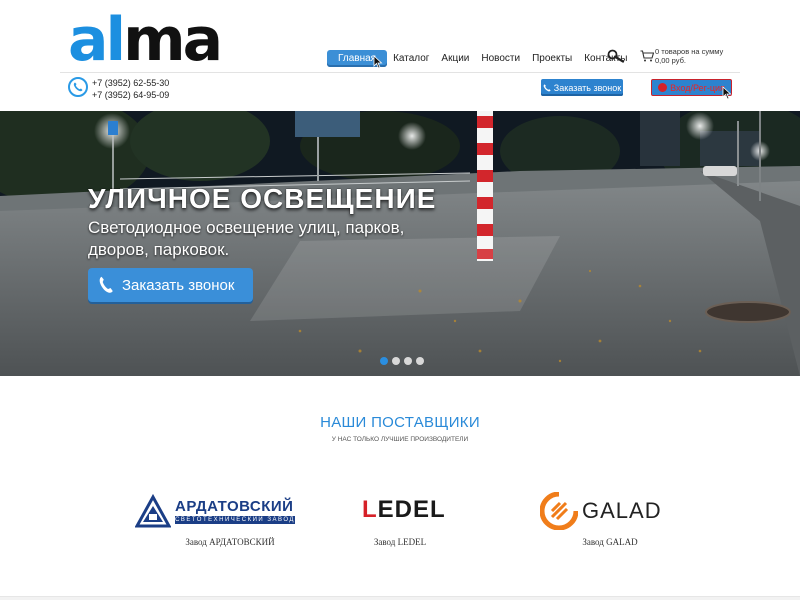  What do you see at coordinates (663, 87) in the screenshot?
I see `login-icon` at bounding box center [663, 87].